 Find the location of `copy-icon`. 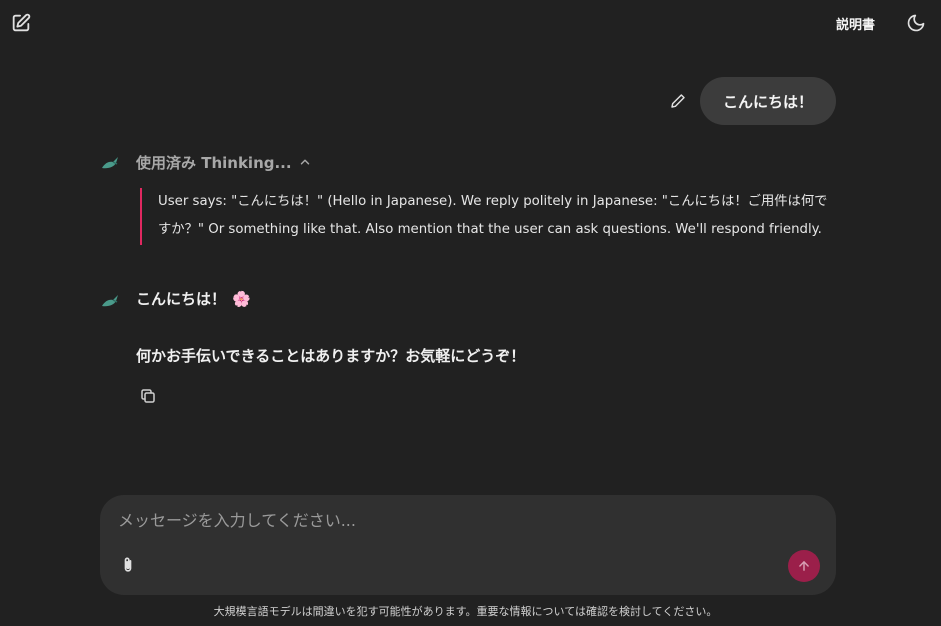

copy-icon is located at coordinates (148, 396).